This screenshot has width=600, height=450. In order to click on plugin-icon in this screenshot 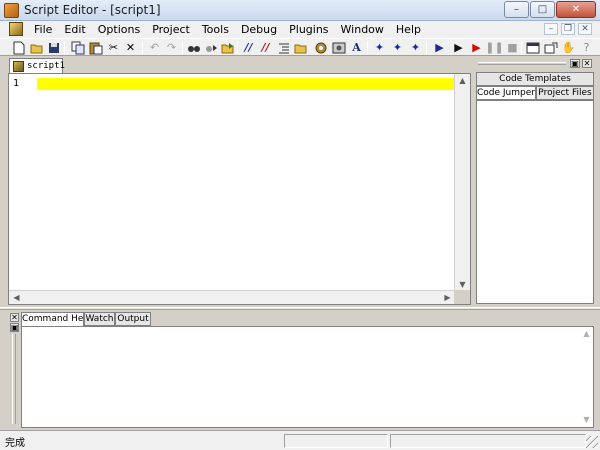, I will do `click(320, 47)`.